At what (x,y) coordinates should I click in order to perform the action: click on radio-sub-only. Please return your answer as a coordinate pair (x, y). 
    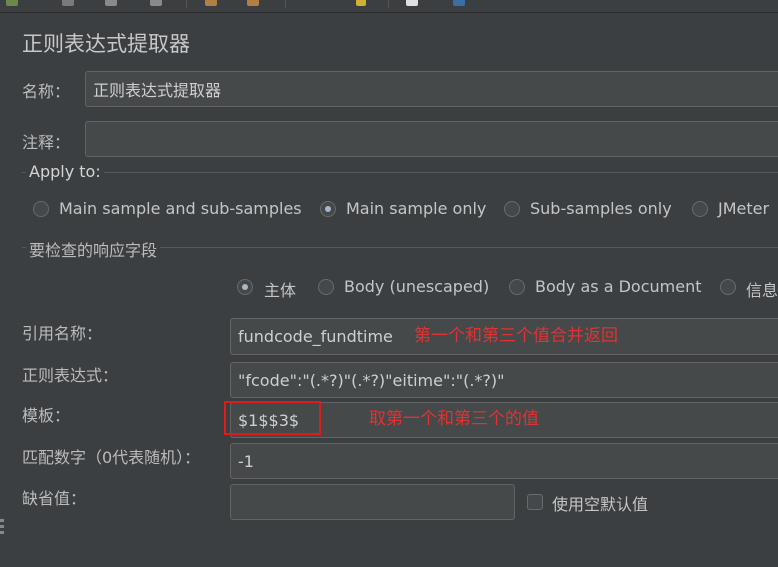
    Looking at the image, I should click on (512, 209).